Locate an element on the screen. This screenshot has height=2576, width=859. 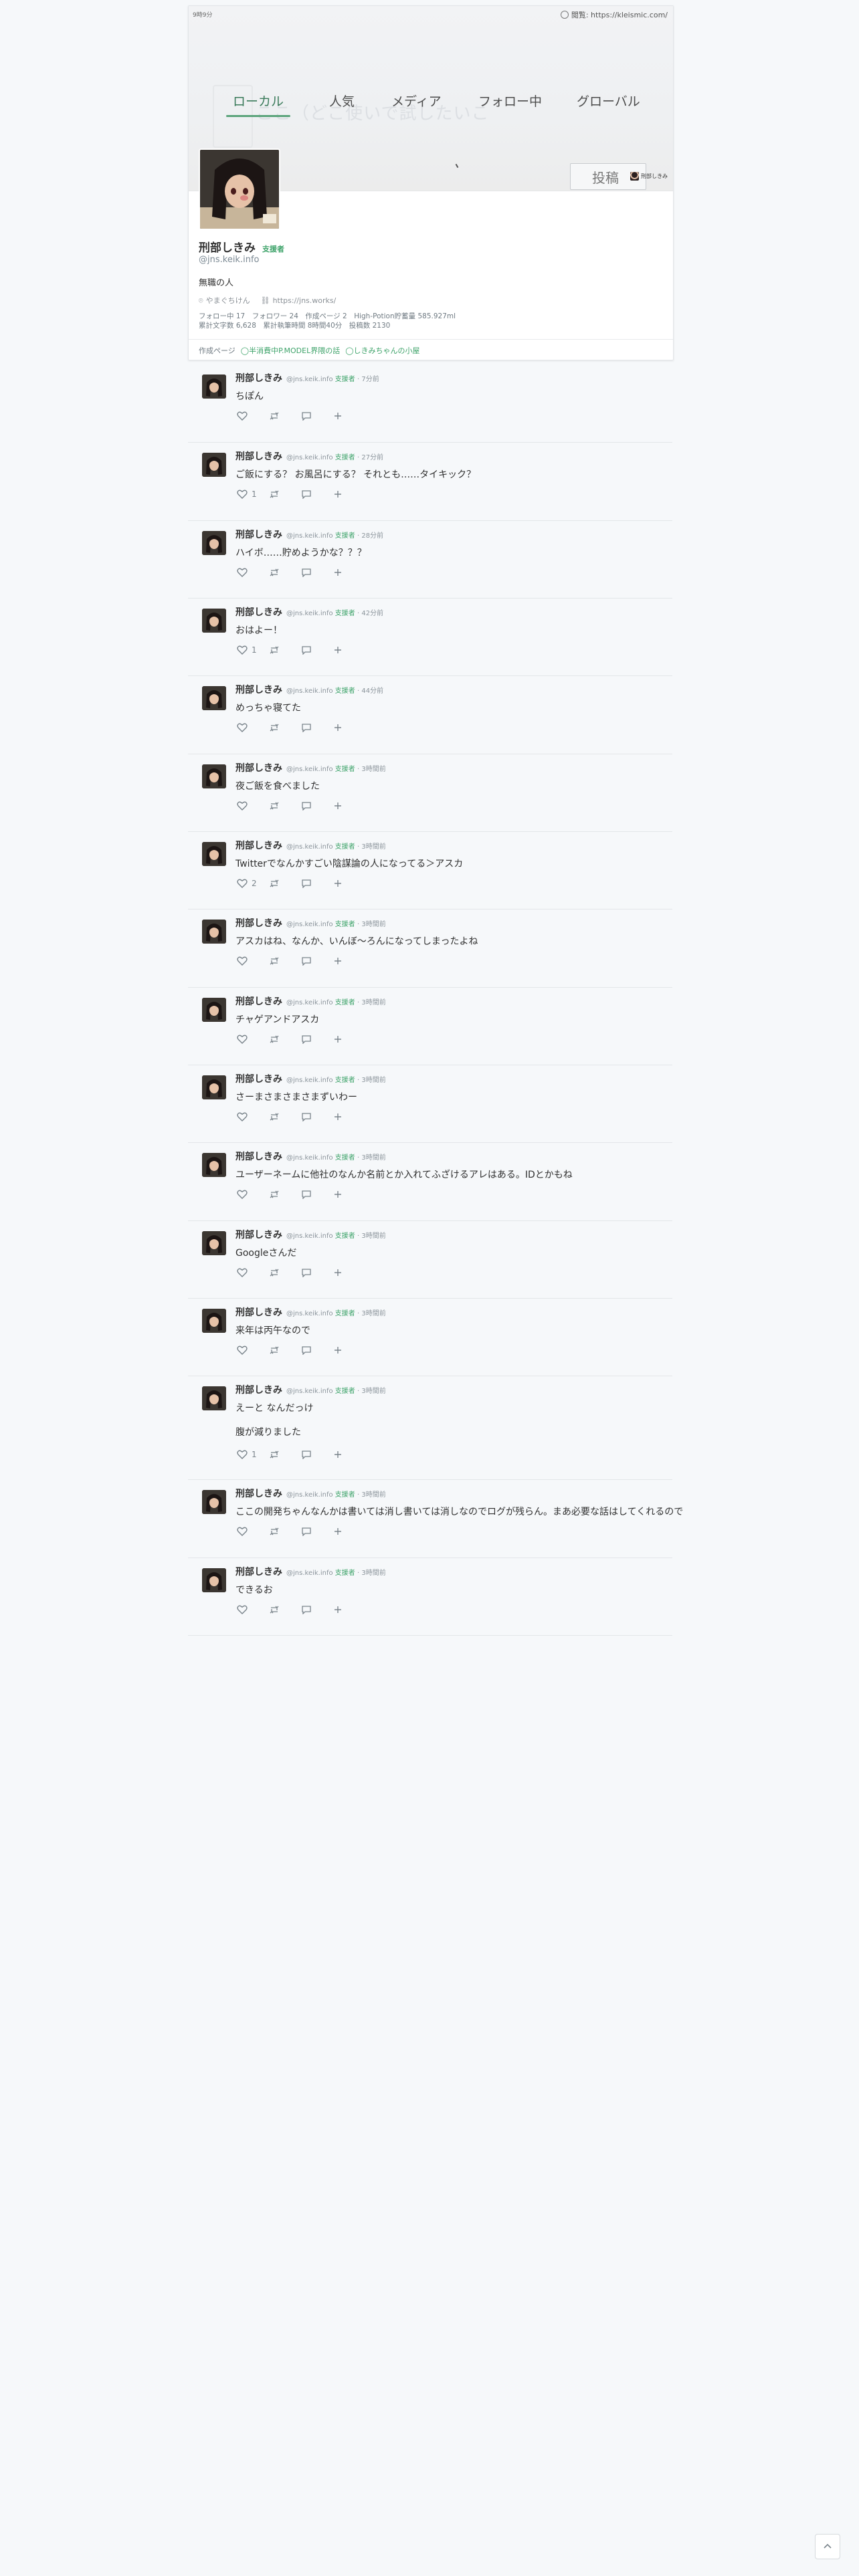
list-item: 刑部しきみ @jns.keik.info 支援者 · 3時間前 Googleさんだ is located at coordinates (430, 1260).